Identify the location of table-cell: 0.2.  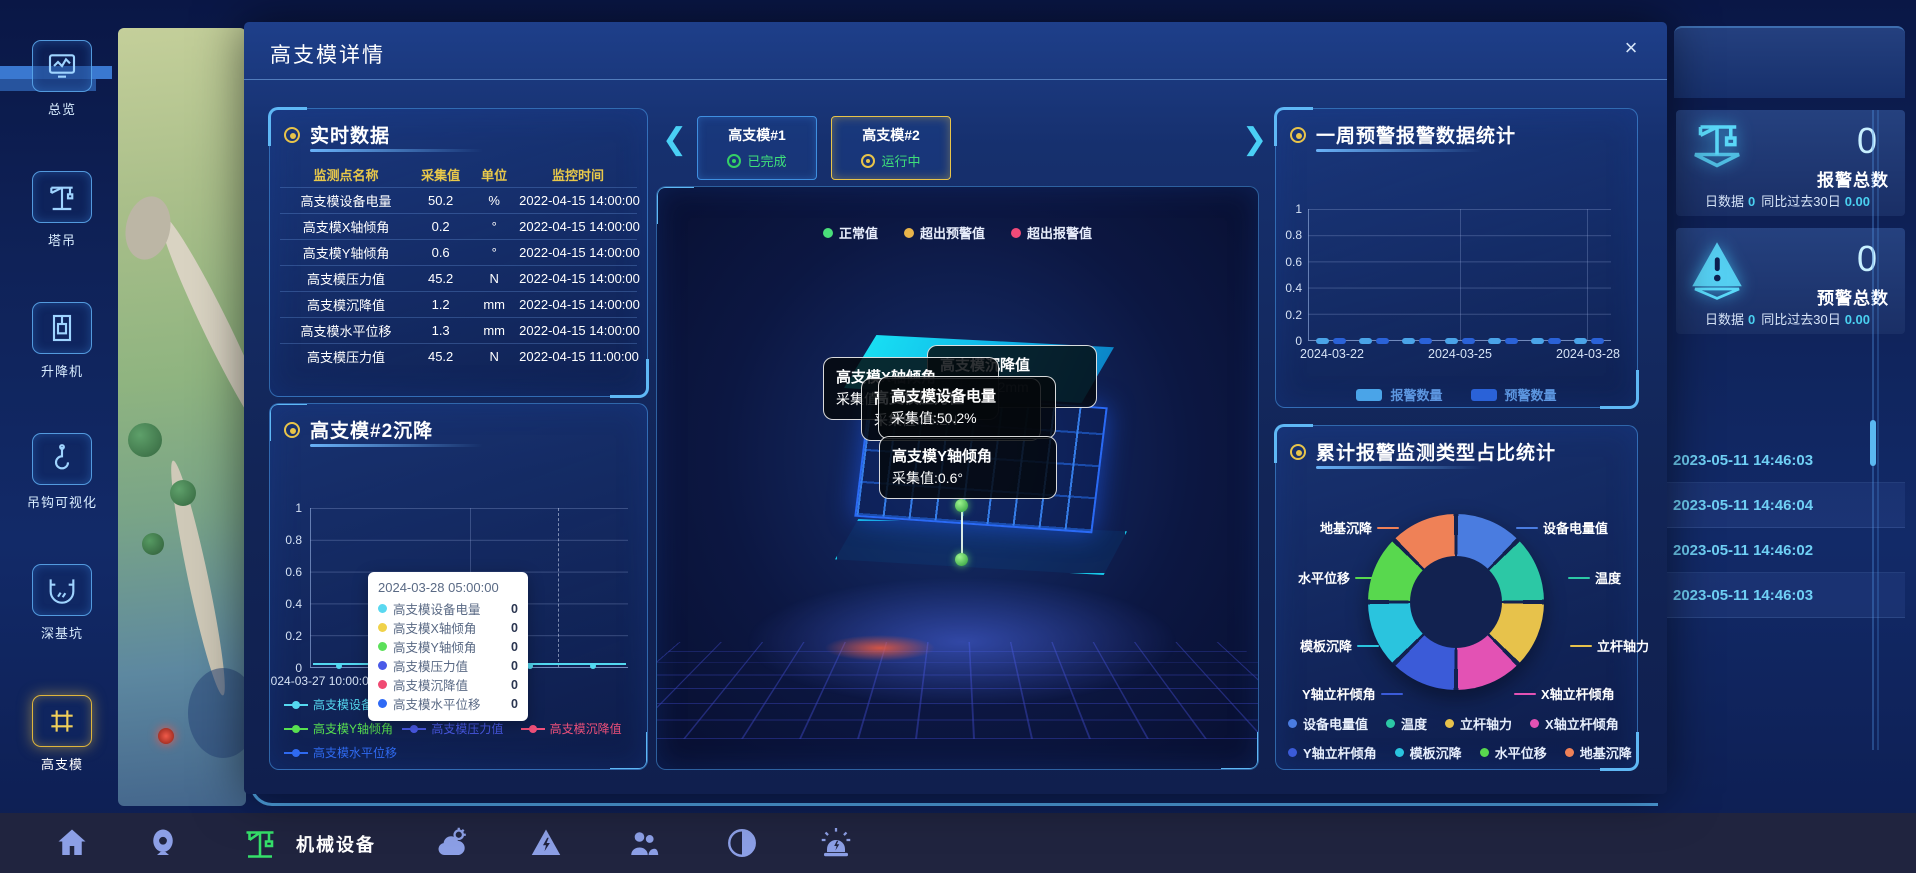
(440, 226).